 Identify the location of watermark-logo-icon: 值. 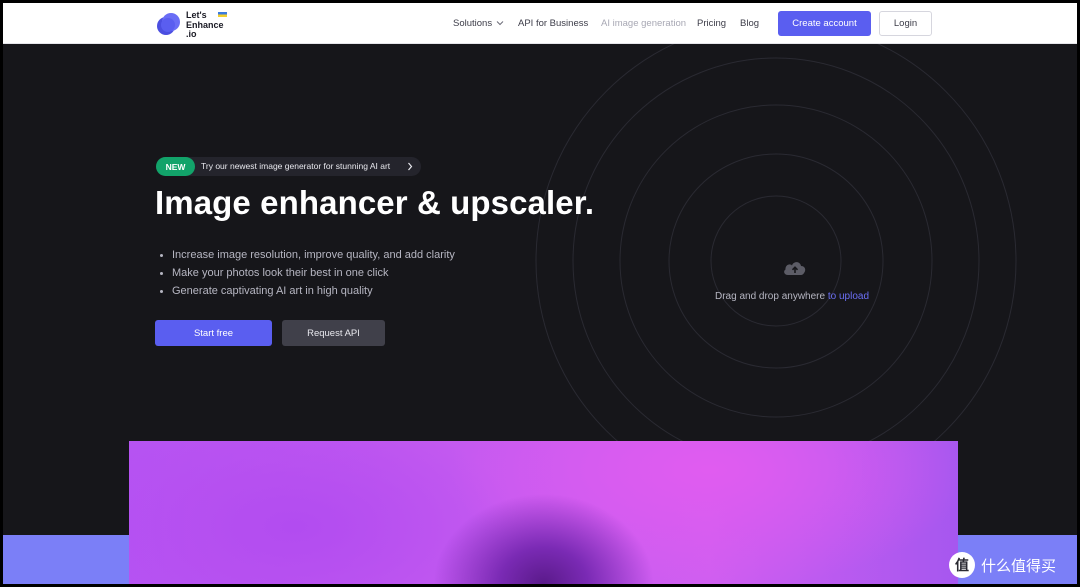
(962, 565).